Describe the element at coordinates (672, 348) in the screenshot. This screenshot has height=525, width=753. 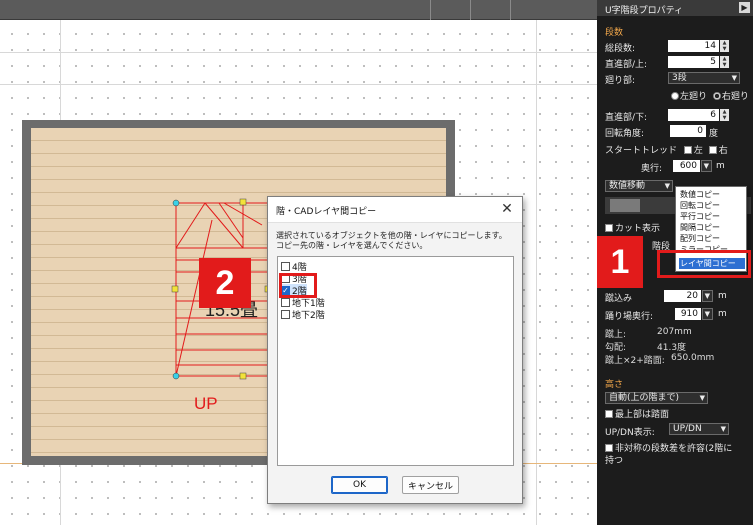
I see `slope-value: 41.3度` at that location.